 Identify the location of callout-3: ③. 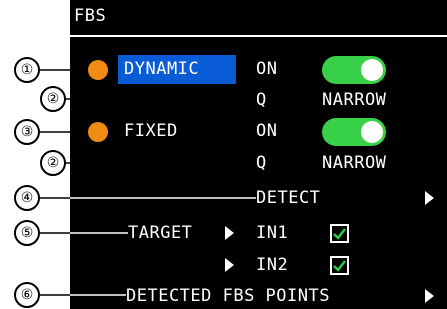
(27, 132).